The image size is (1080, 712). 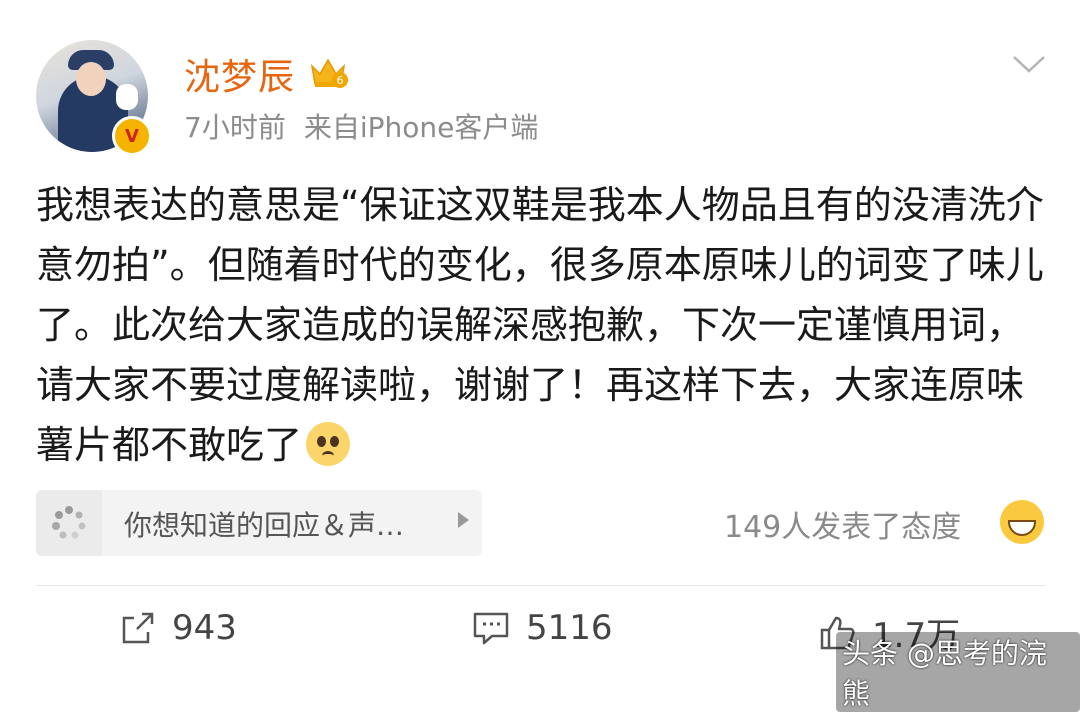 I want to click on loading-dots-icon, so click(x=69, y=522).